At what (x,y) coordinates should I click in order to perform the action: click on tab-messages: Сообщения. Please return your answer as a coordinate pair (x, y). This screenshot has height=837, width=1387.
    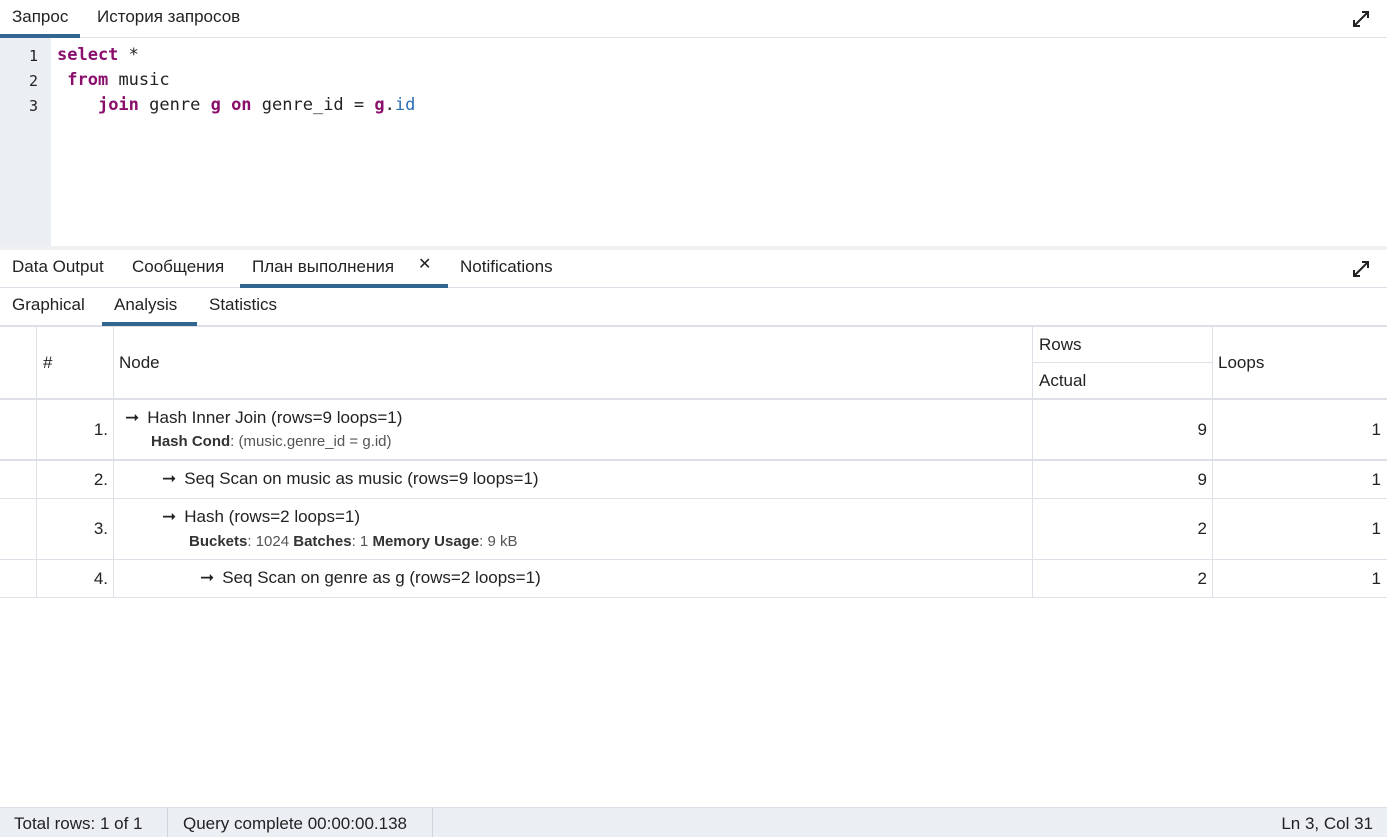
    Looking at the image, I should click on (178, 269).